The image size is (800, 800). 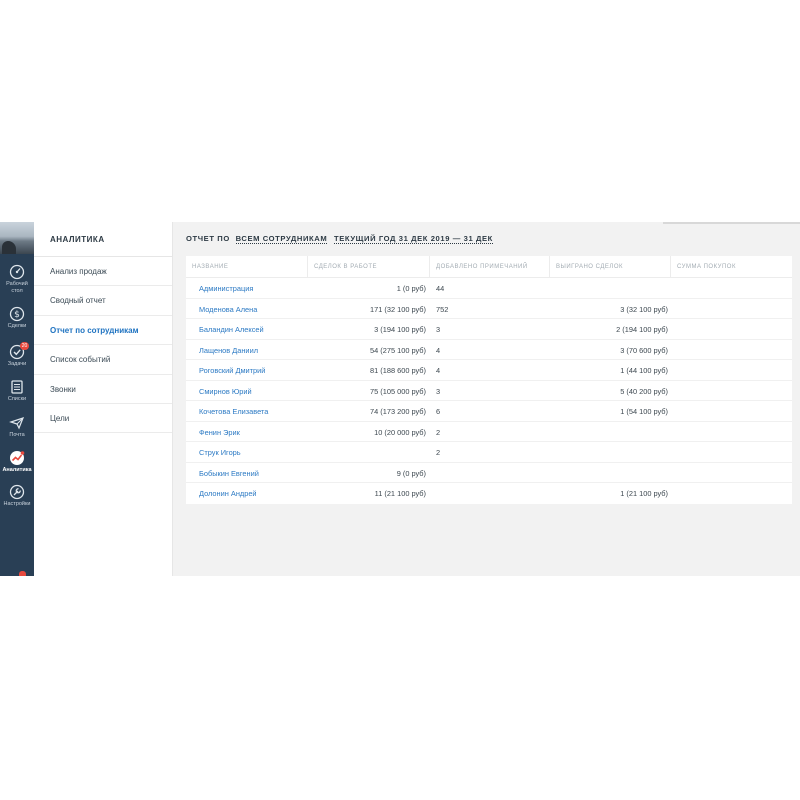 What do you see at coordinates (369, 266) in the screenshot?
I see `column-header-deals: СДЕЛОК В РАБОТЕ` at bounding box center [369, 266].